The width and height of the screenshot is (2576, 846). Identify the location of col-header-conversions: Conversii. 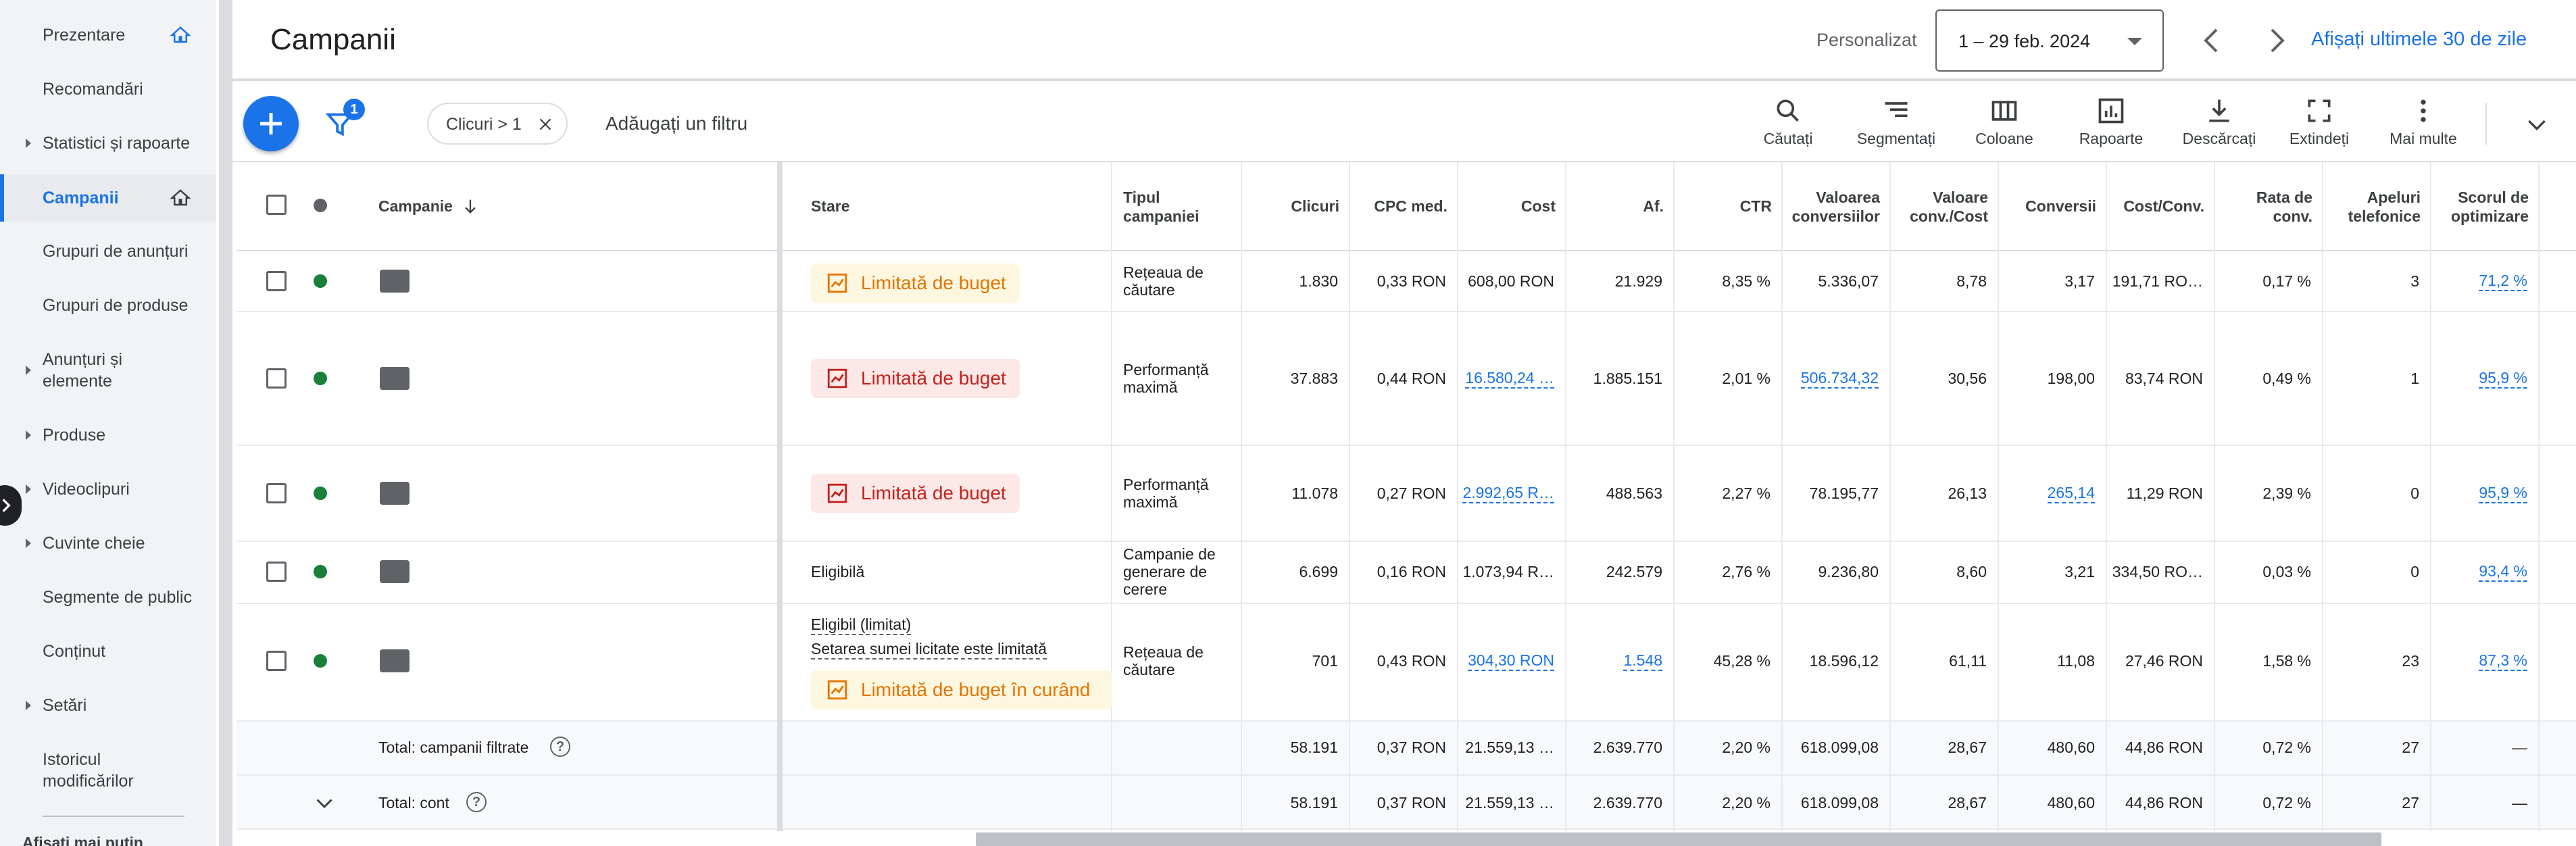
(2047, 206).